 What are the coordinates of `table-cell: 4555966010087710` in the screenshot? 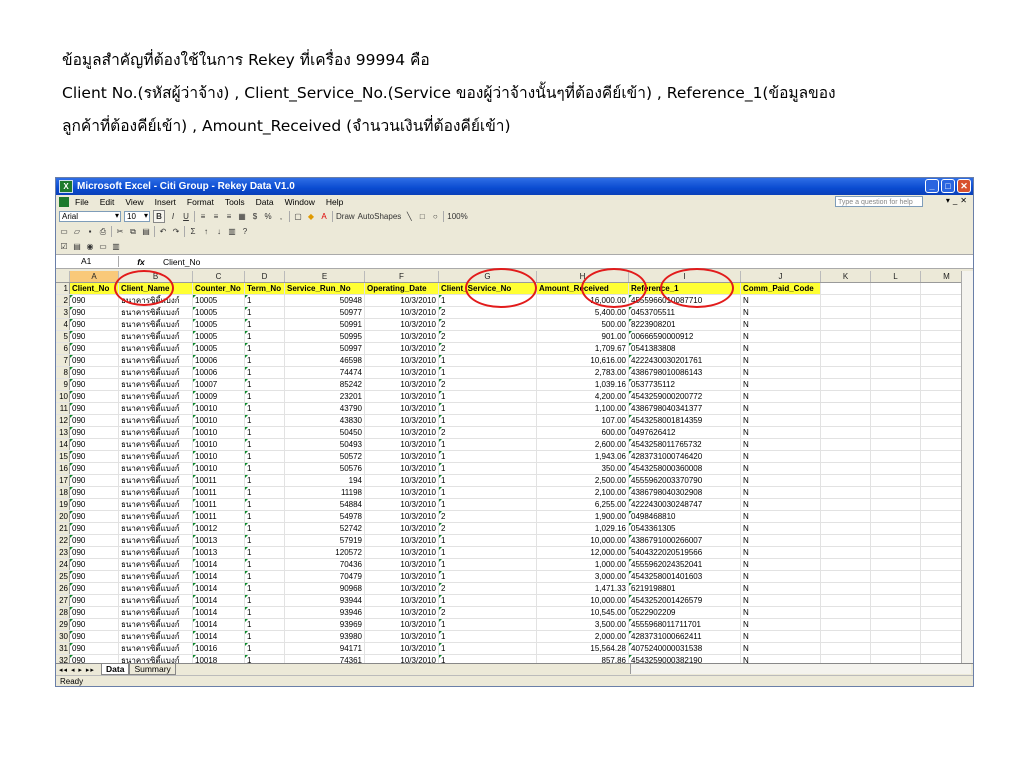 It's located at (685, 300).